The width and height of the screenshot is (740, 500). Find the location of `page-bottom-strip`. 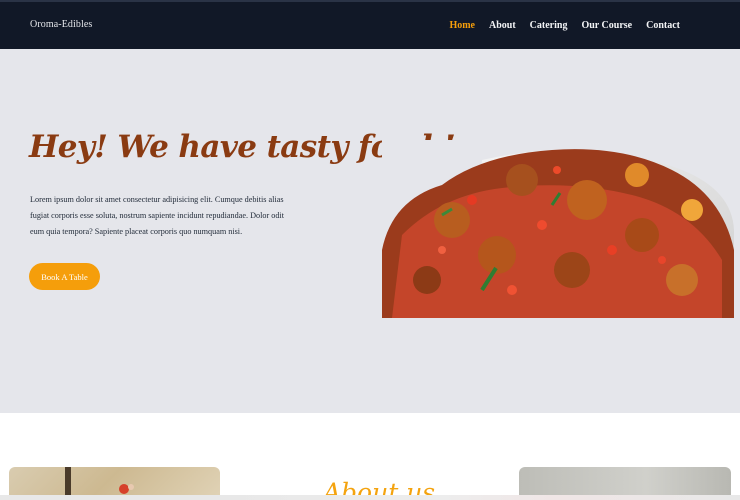

page-bottom-strip is located at coordinates (370, 497).